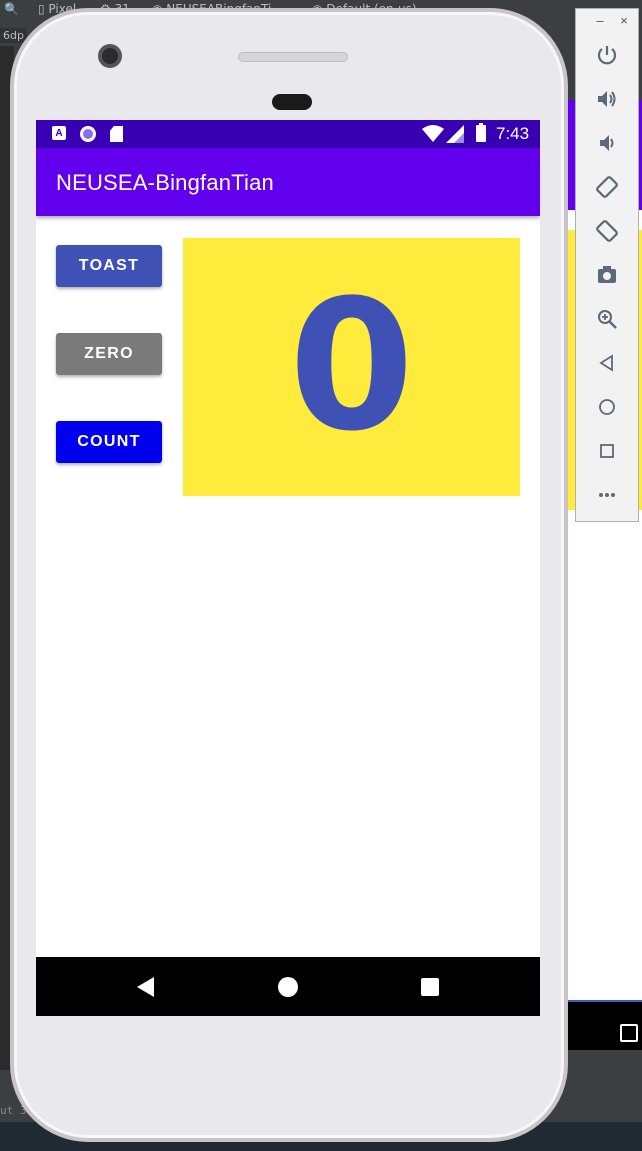  I want to click on window-controls: – ×, so click(612, 20).